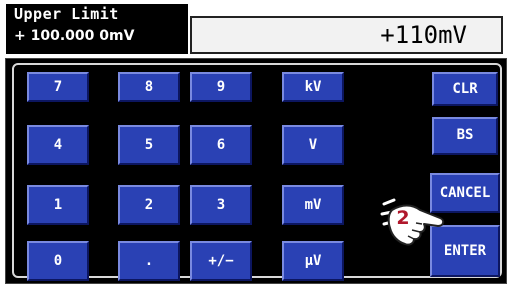 The width and height of the screenshot is (512, 293). Describe the element at coordinates (149, 87) in the screenshot. I see `key-8: 8` at that location.